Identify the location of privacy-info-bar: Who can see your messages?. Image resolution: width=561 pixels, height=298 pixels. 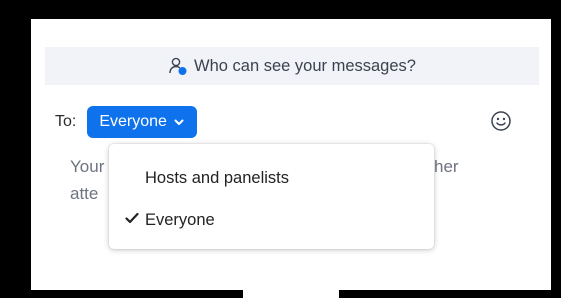
(292, 66).